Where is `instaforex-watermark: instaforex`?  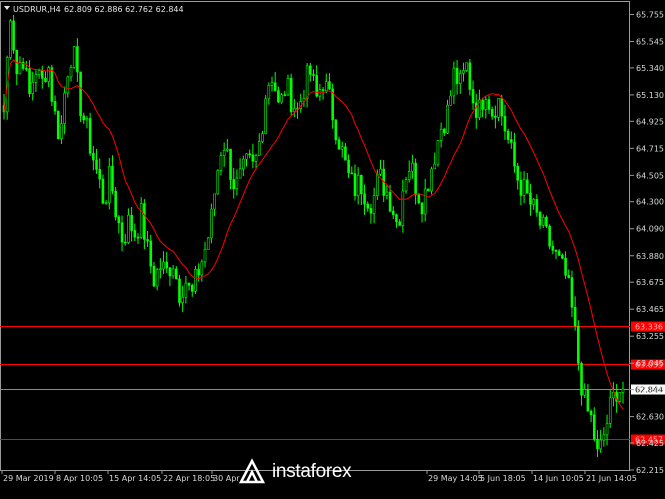 instaforex-watermark: instaforex is located at coordinates (318, 472).